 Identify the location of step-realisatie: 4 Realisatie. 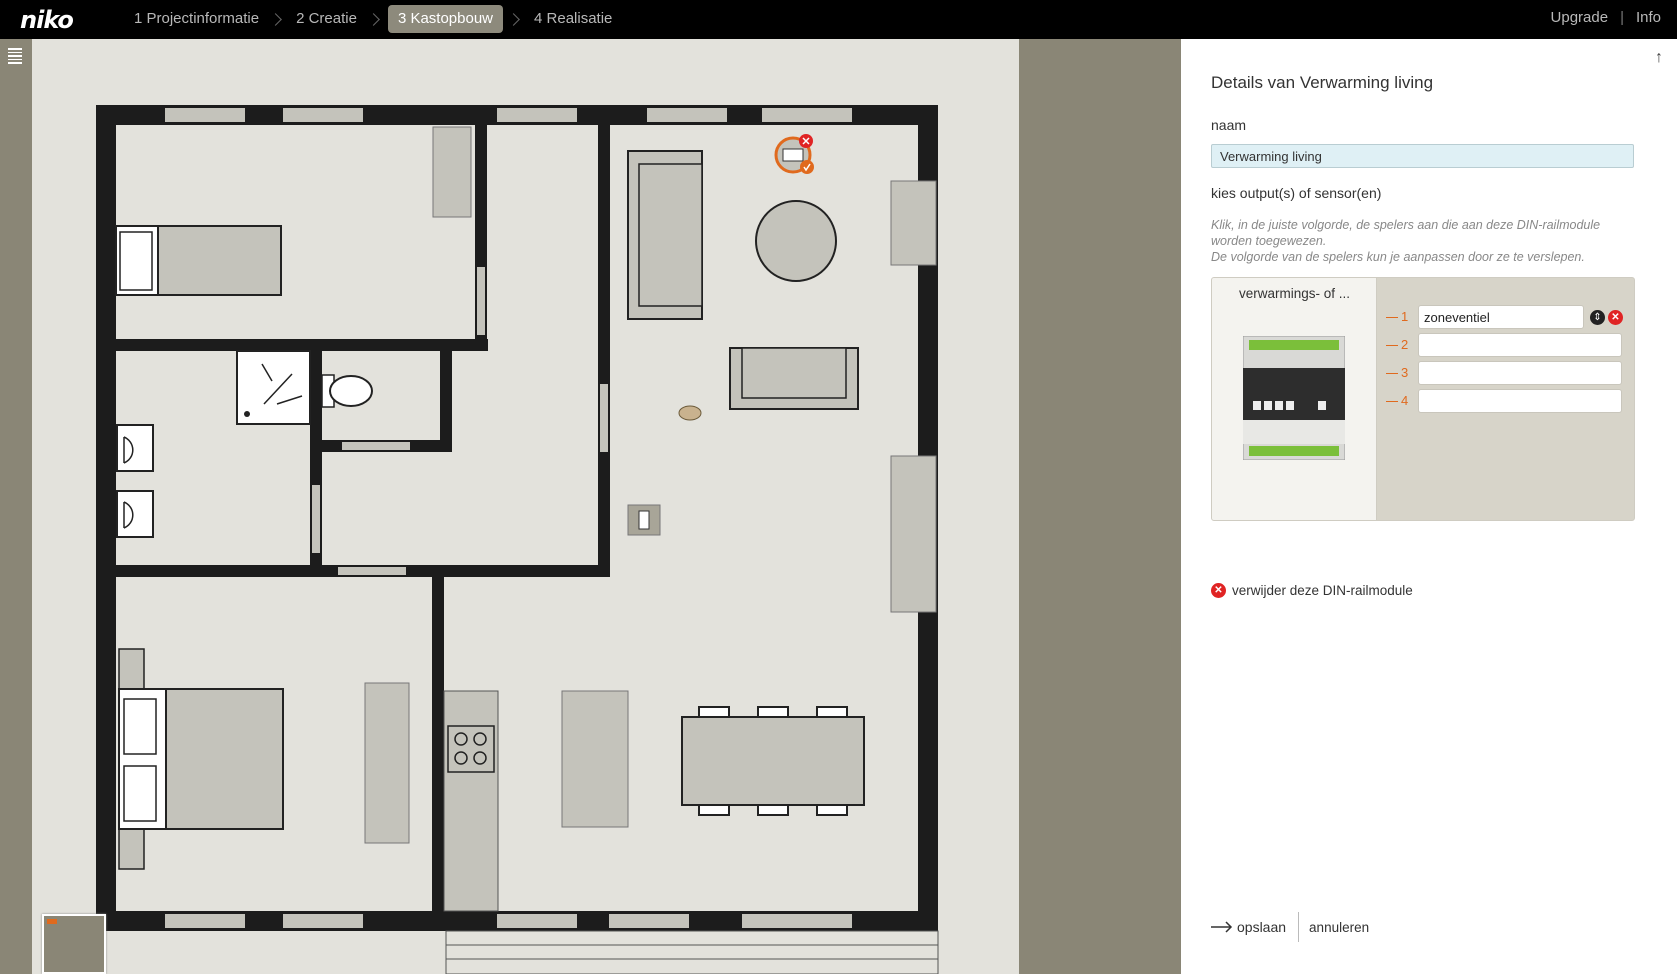
(573, 19).